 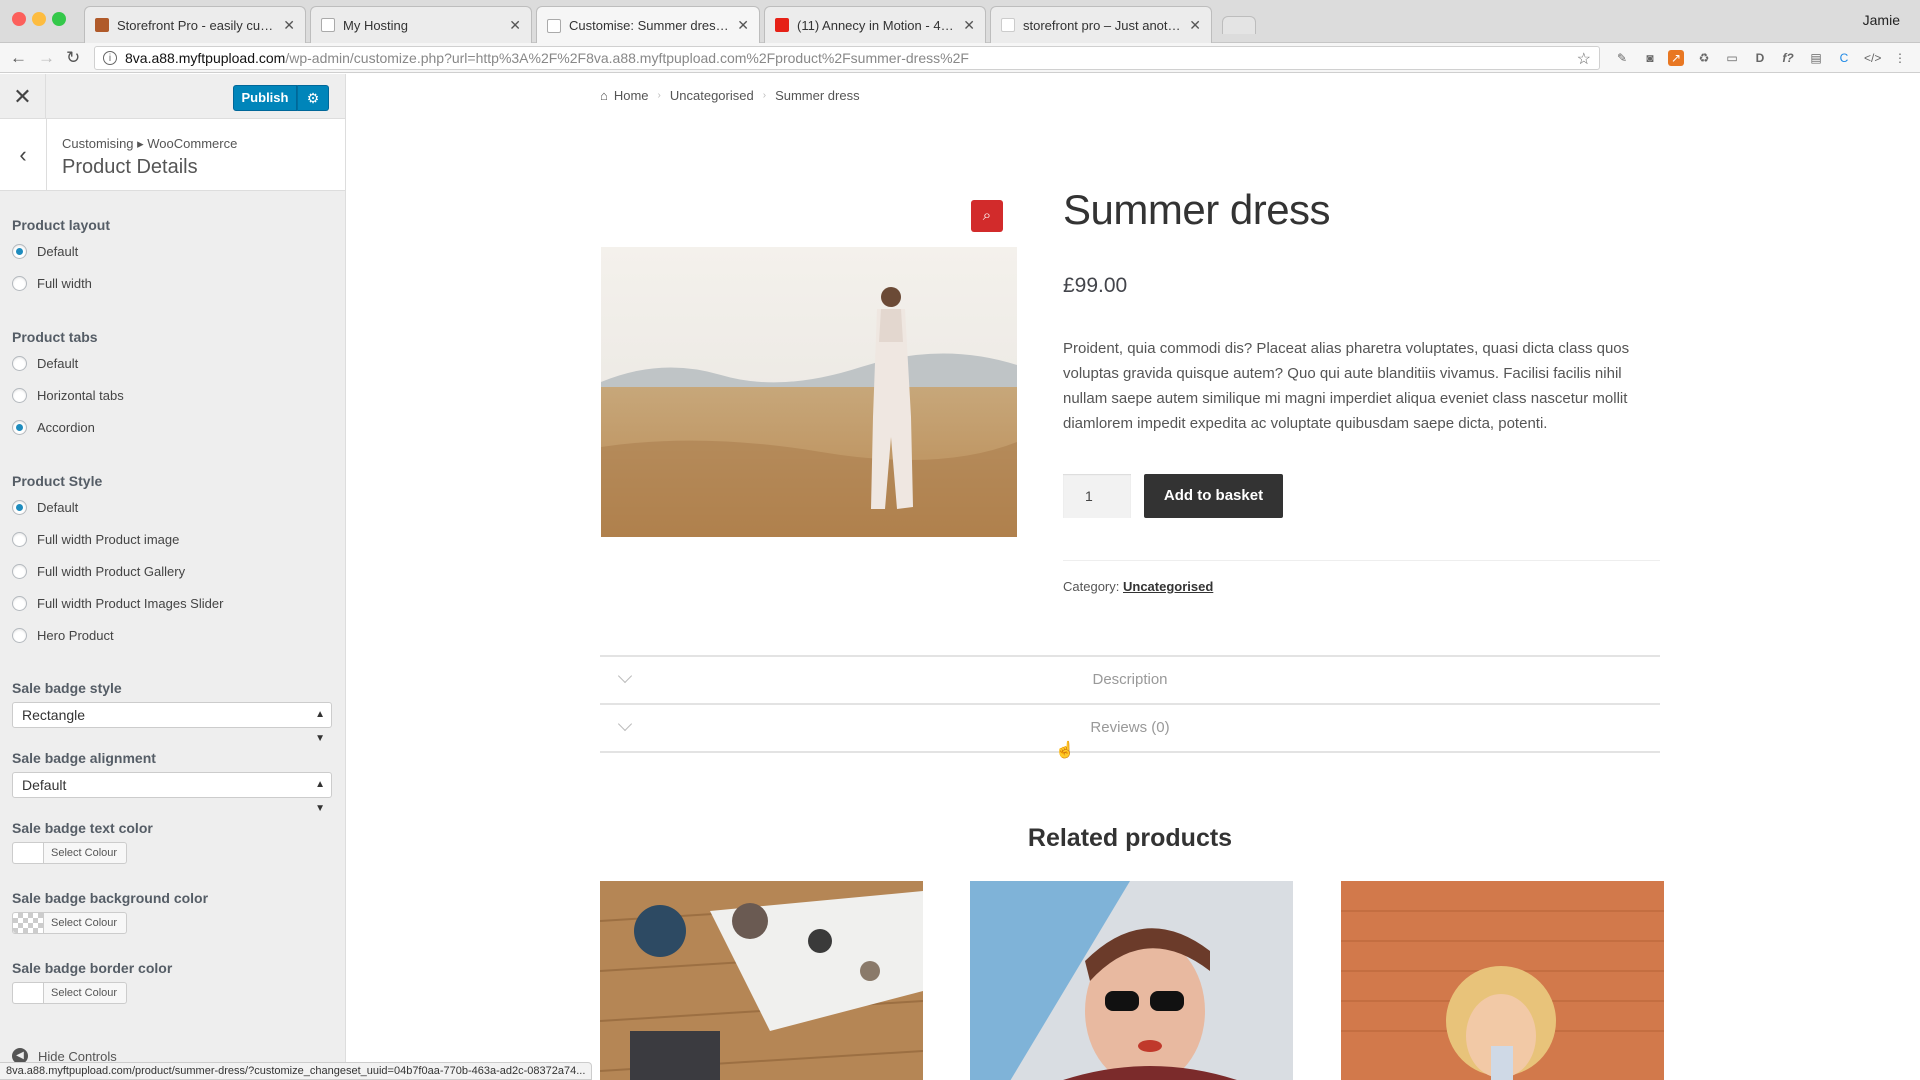 What do you see at coordinates (57, 481) in the screenshot?
I see `product-style-title: Product Style` at bounding box center [57, 481].